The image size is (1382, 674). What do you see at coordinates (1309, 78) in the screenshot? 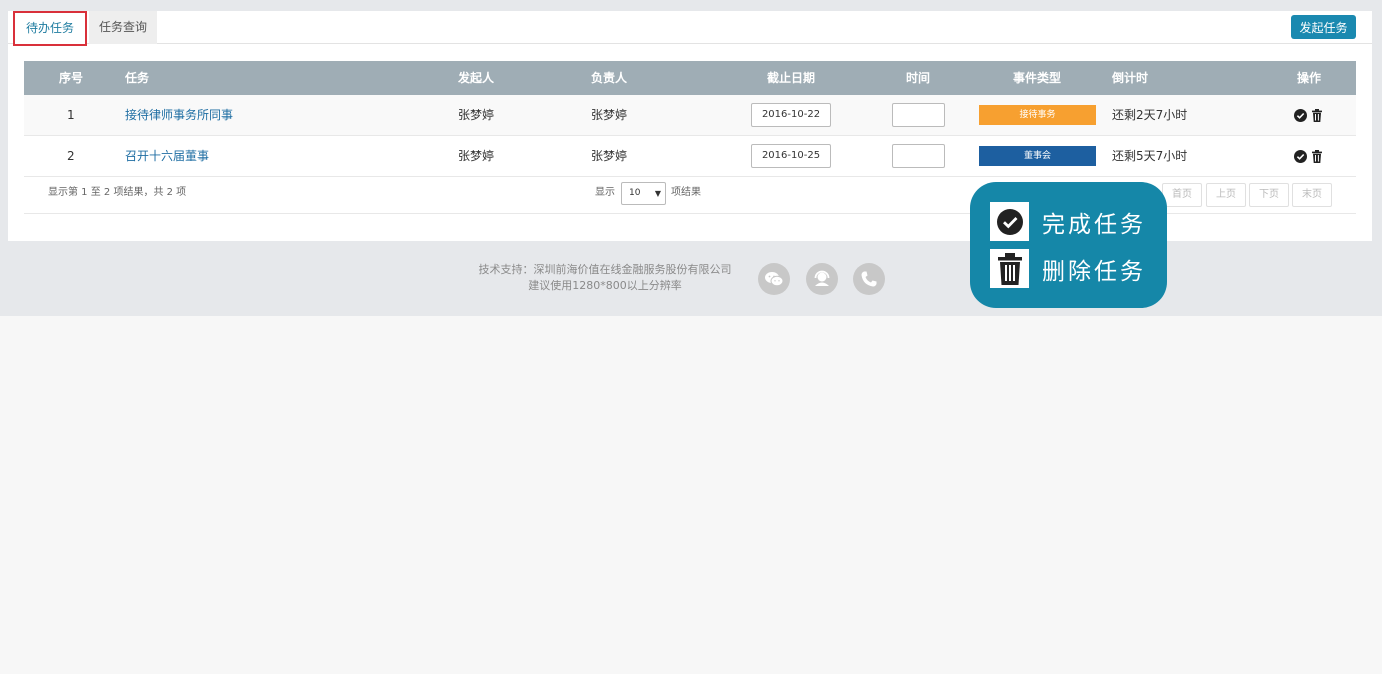
I see `col-actions: 操作` at bounding box center [1309, 78].